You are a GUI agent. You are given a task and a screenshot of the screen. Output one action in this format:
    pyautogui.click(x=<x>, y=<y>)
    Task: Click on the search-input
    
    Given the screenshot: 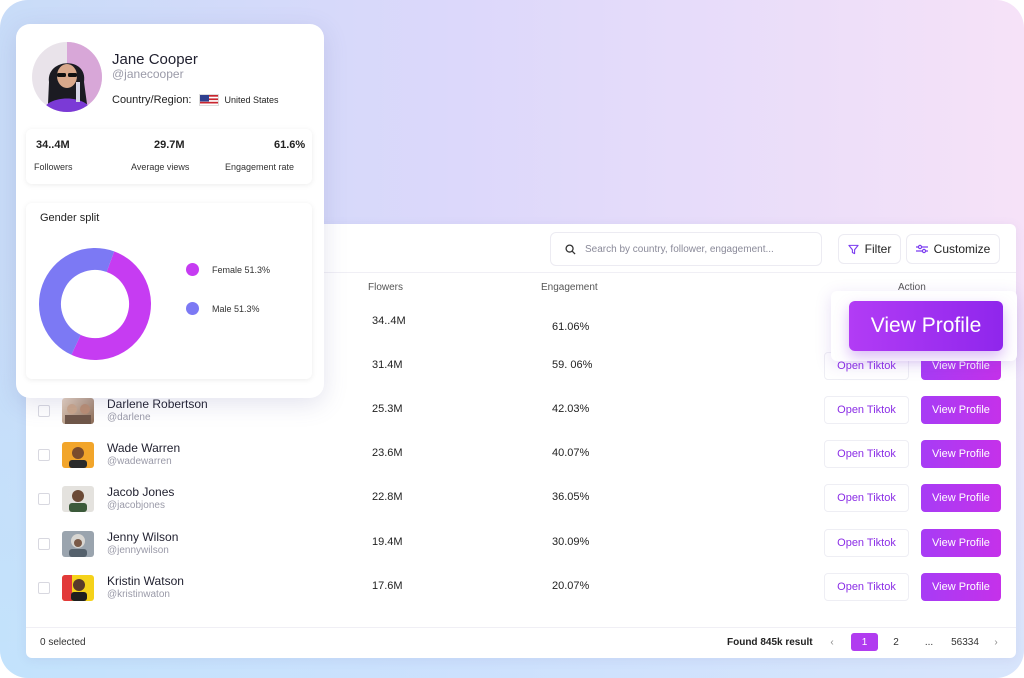 What is the action you would take?
    pyautogui.click(x=695, y=249)
    